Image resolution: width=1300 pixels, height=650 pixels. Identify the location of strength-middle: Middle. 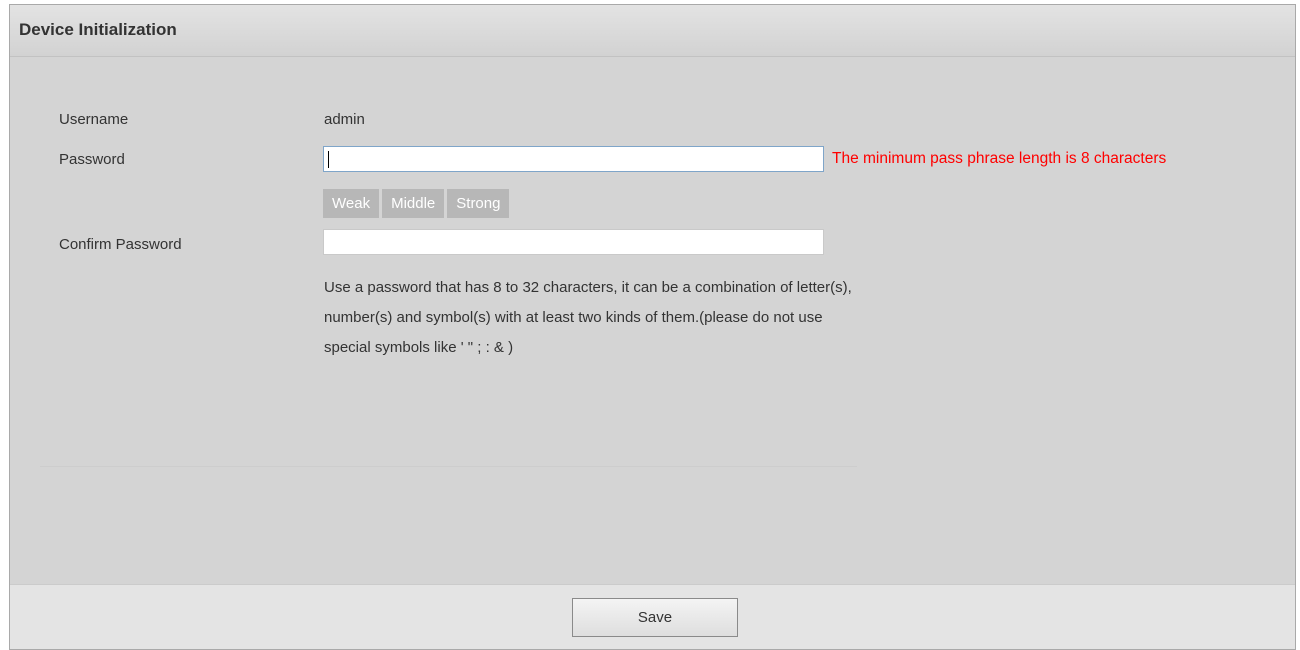
(413, 203).